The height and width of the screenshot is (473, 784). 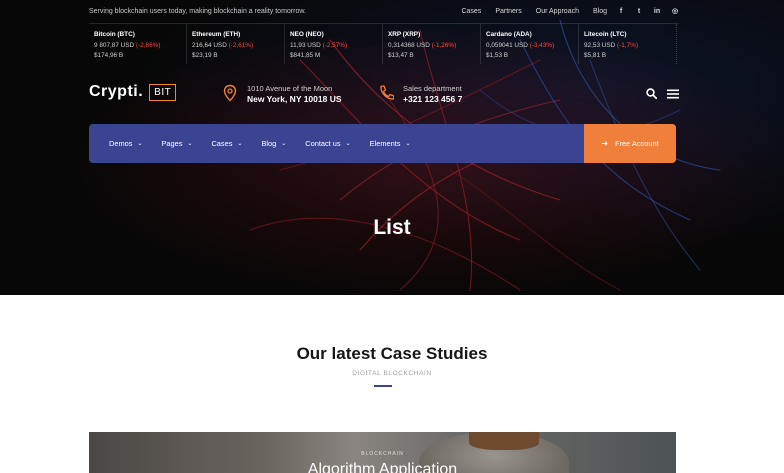 What do you see at coordinates (657, 11) in the screenshot?
I see `linkedin-icon: in` at bounding box center [657, 11].